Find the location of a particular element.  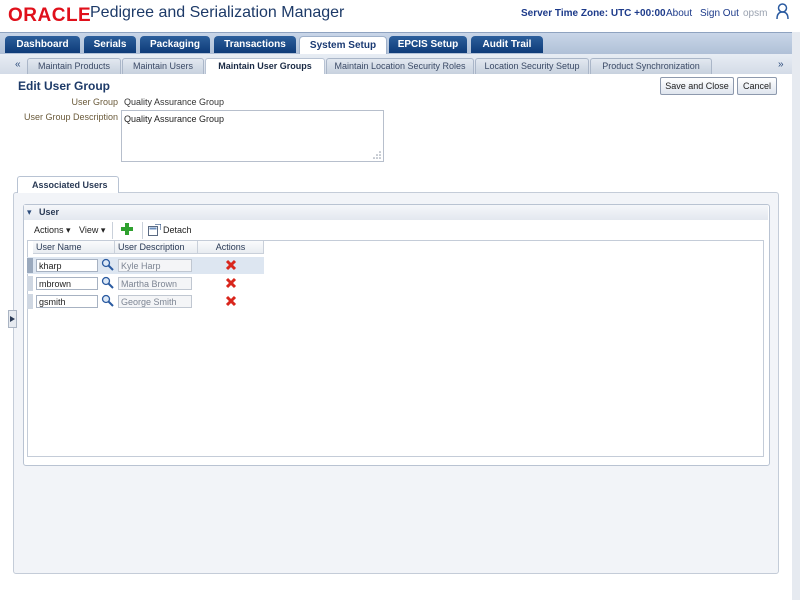

user-description-field: Kyle Harp is located at coordinates (155, 265).